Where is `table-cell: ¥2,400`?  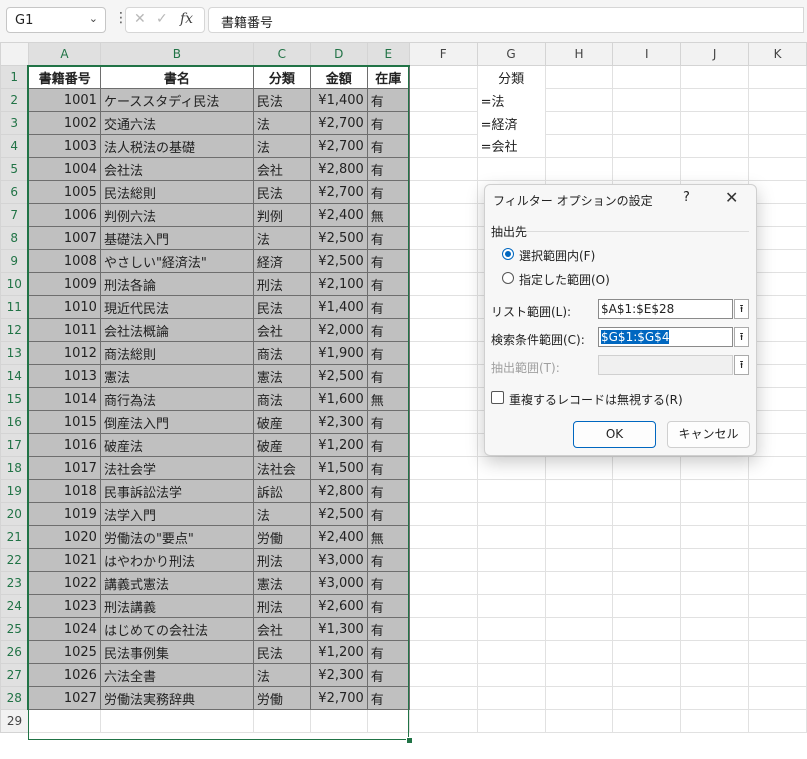
table-cell: ¥2,400 is located at coordinates (338, 215).